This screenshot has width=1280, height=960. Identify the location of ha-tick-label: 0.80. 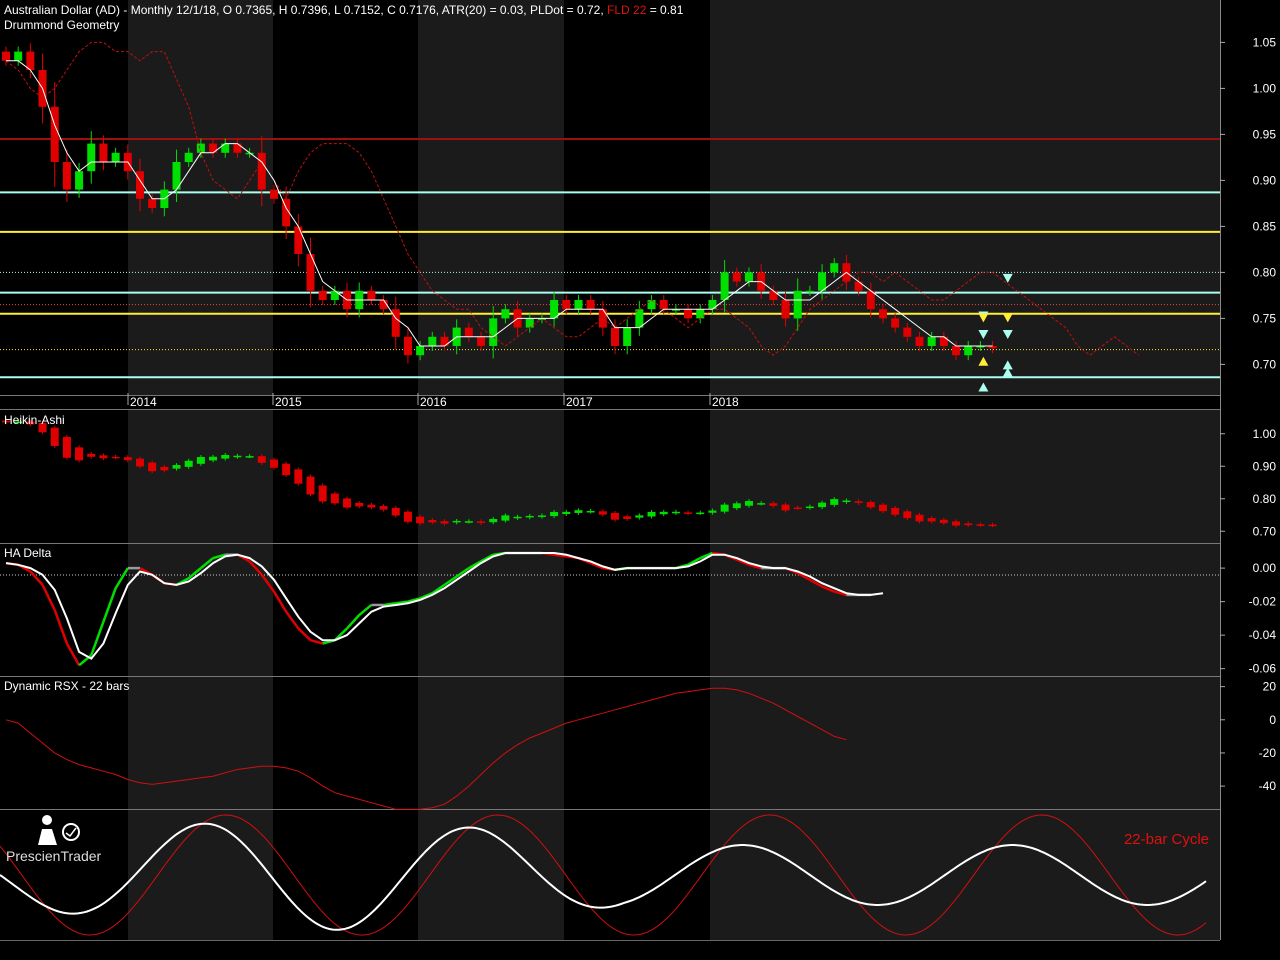
(1265, 499).